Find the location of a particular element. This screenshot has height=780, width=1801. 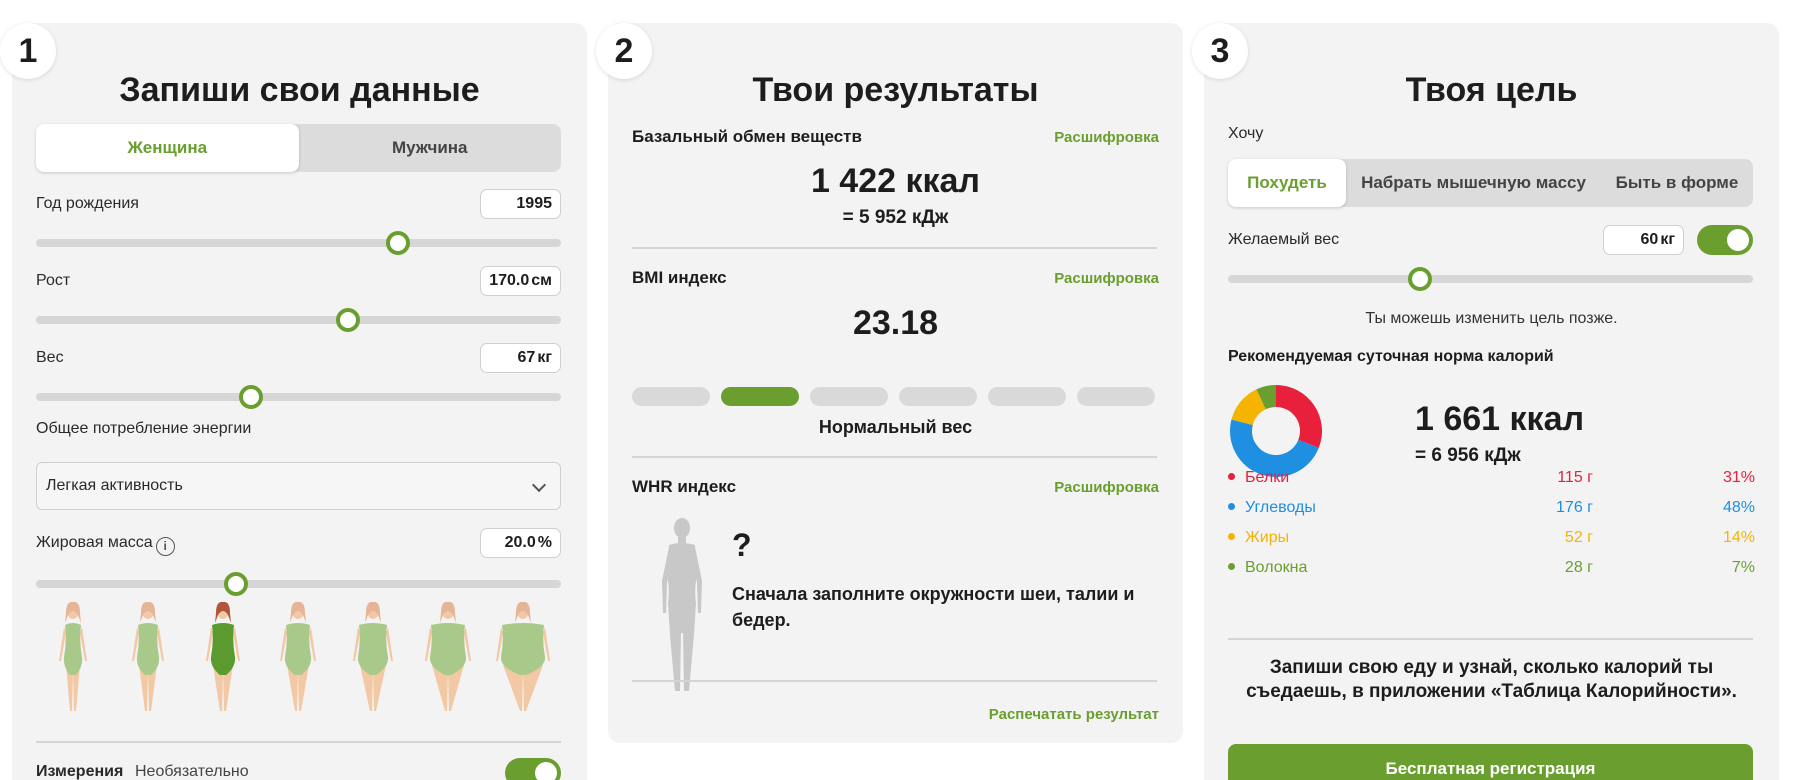

macros-donut-chart is located at coordinates (1276, 431).